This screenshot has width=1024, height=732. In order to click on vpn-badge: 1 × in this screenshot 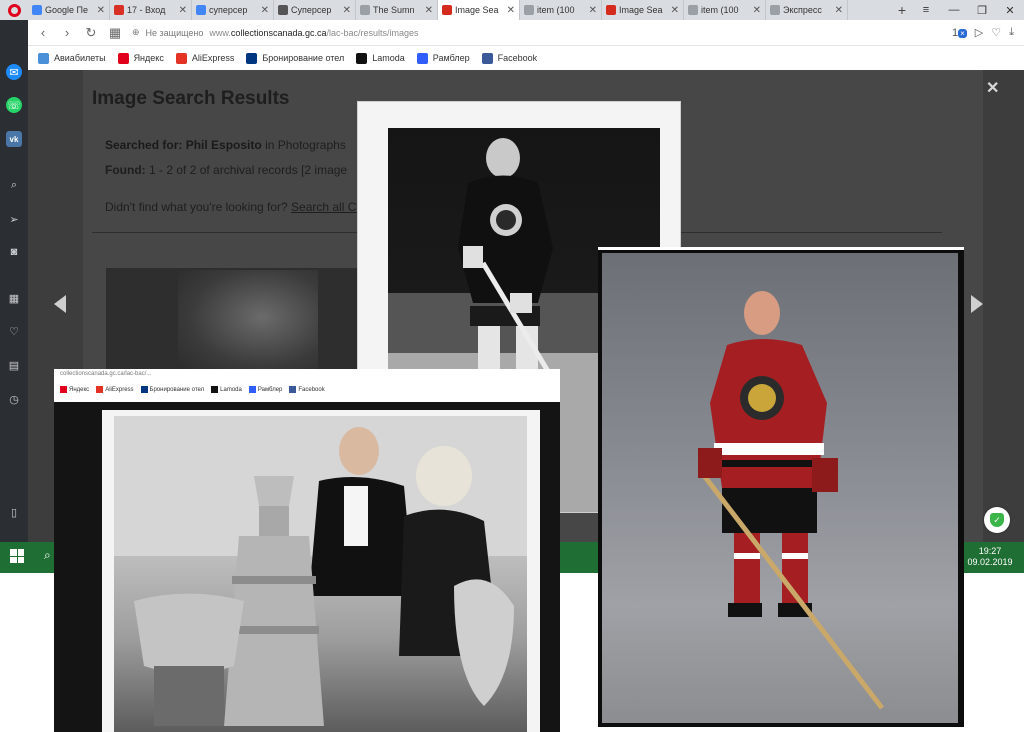, I will do `click(959, 33)`.